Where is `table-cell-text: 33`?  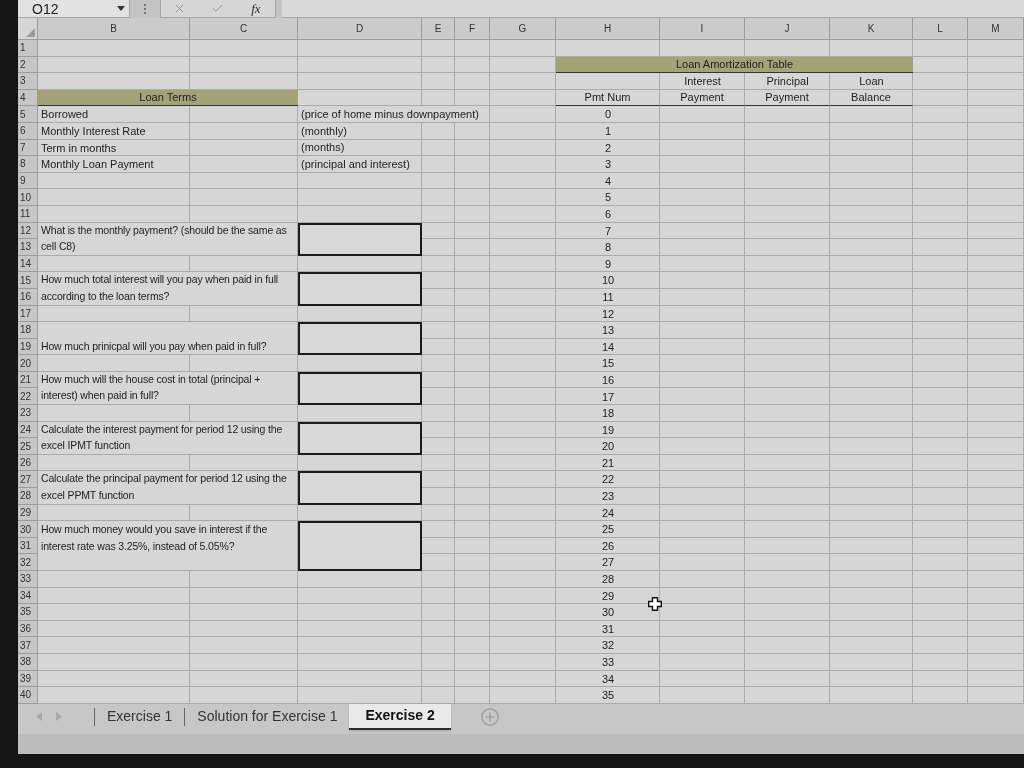
table-cell-text: 33 is located at coordinates (608, 662).